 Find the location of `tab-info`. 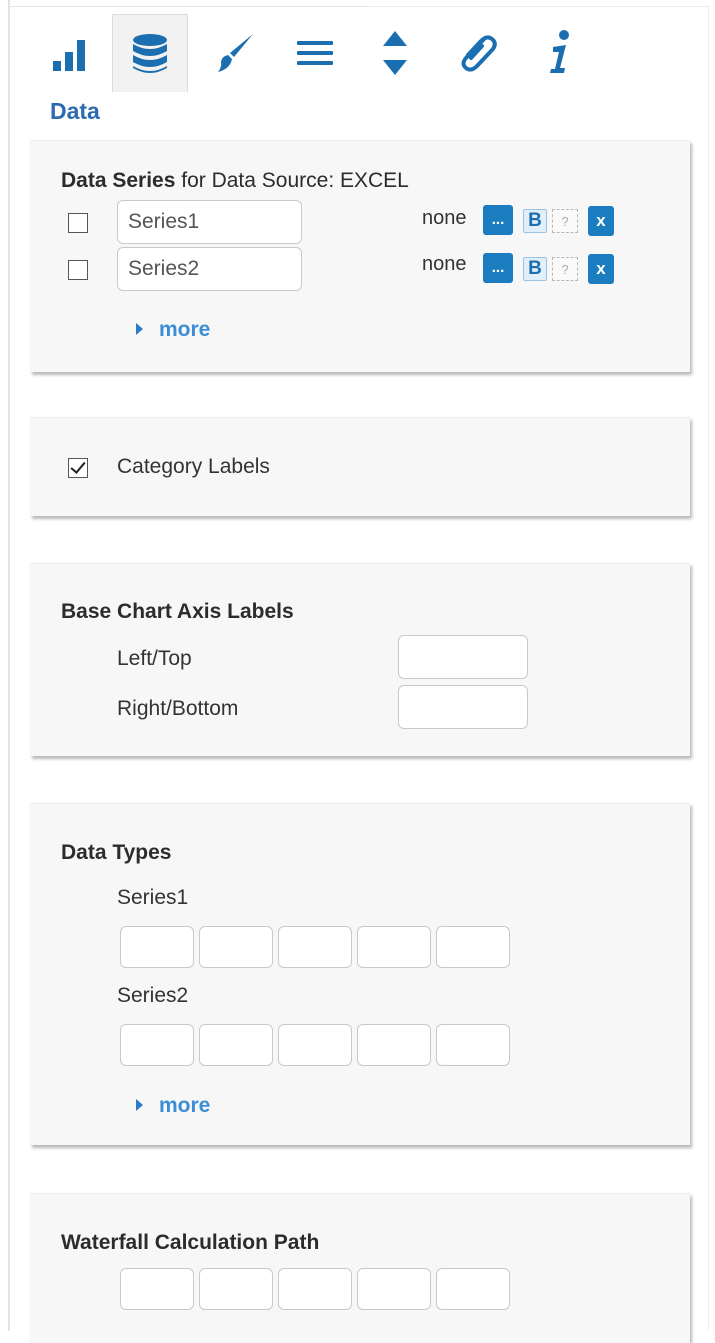

tab-info is located at coordinates (560, 53).